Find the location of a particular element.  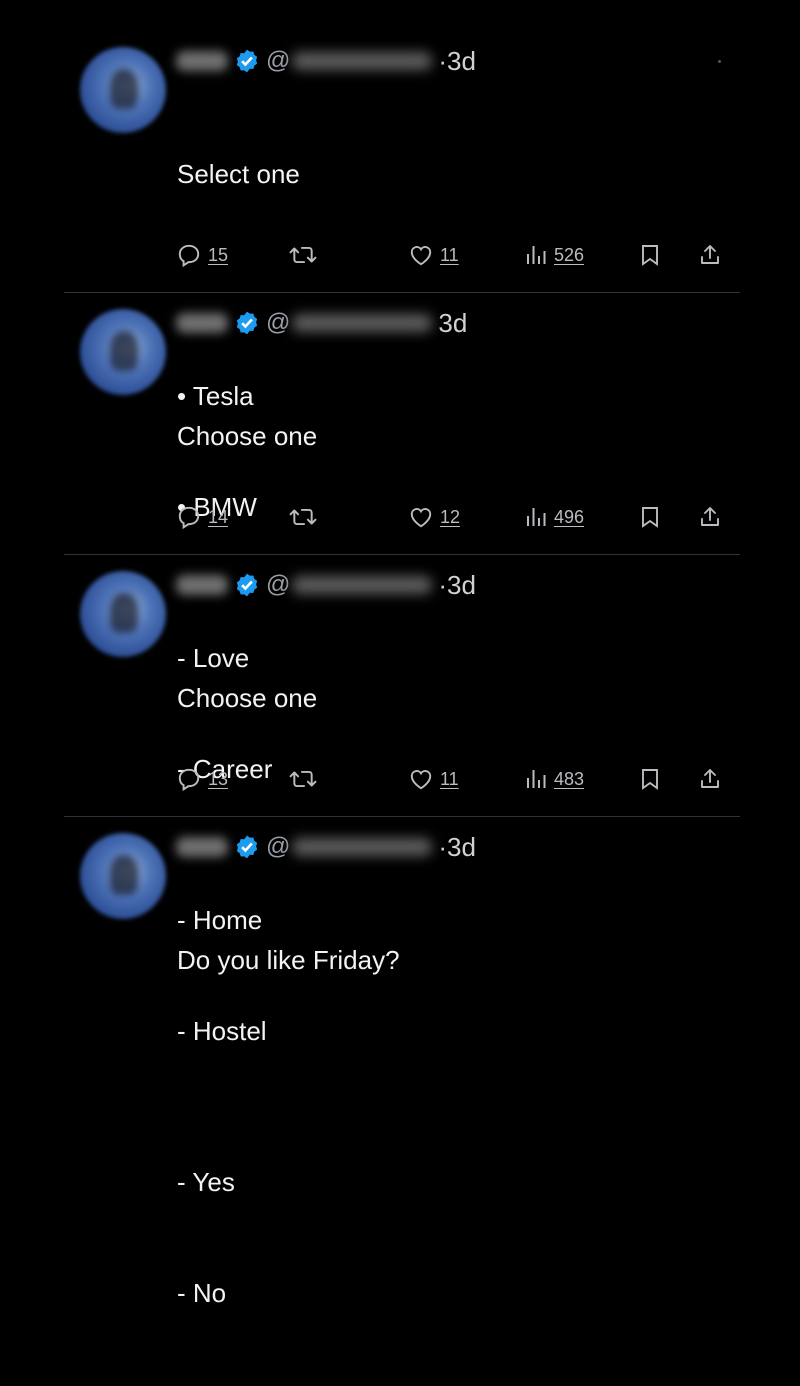

tweet-header: . @ . 3d is located at coordinates (321, 323).